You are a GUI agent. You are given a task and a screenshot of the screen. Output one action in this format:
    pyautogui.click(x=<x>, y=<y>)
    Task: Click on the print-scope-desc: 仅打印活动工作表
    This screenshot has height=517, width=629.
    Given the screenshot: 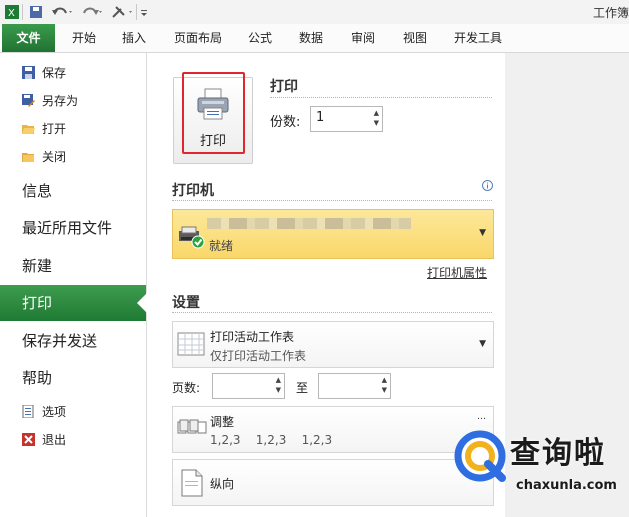 What is the action you would take?
    pyautogui.click(x=258, y=356)
    